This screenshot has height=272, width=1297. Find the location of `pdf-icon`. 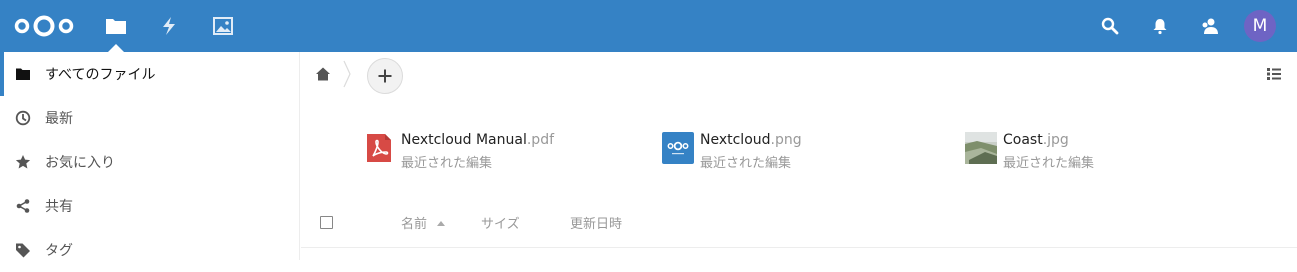

pdf-icon is located at coordinates (379, 148).